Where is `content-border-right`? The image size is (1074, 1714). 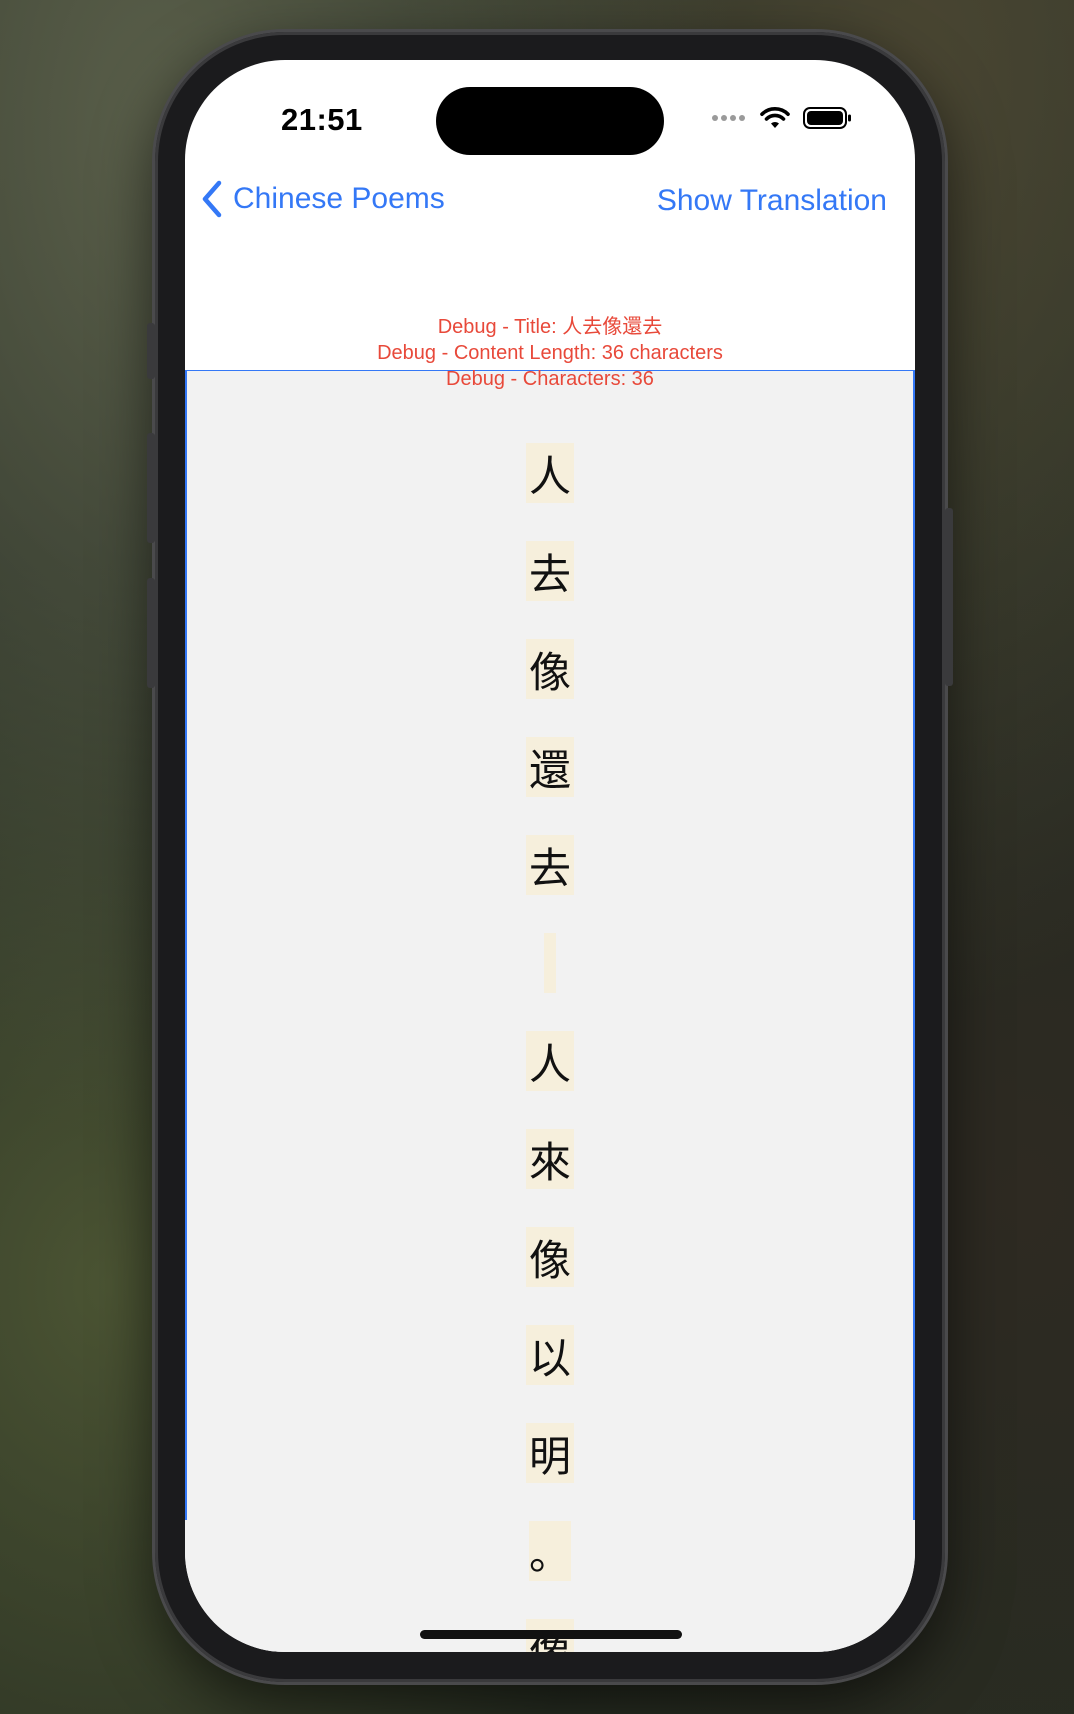 content-border-right is located at coordinates (914, 945).